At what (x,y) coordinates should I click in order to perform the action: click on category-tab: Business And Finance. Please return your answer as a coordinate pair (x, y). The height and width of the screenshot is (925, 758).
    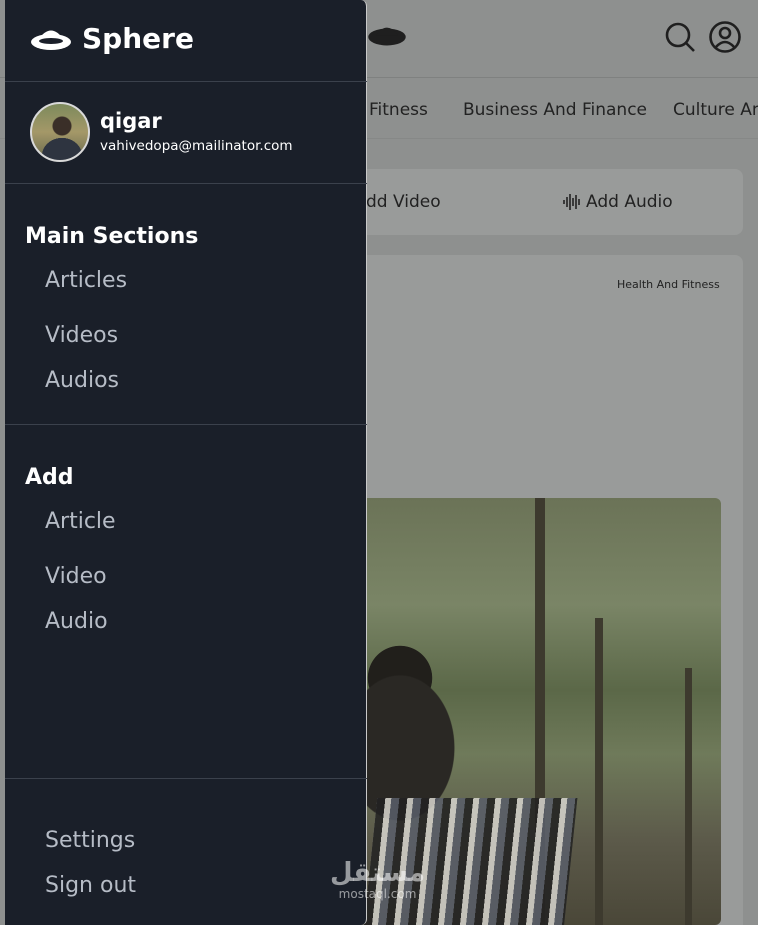
    Looking at the image, I should click on (555, 110).